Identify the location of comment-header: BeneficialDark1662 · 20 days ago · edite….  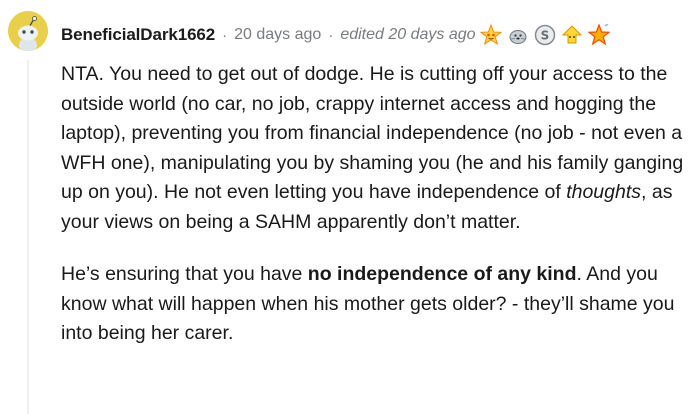
(338, 35).